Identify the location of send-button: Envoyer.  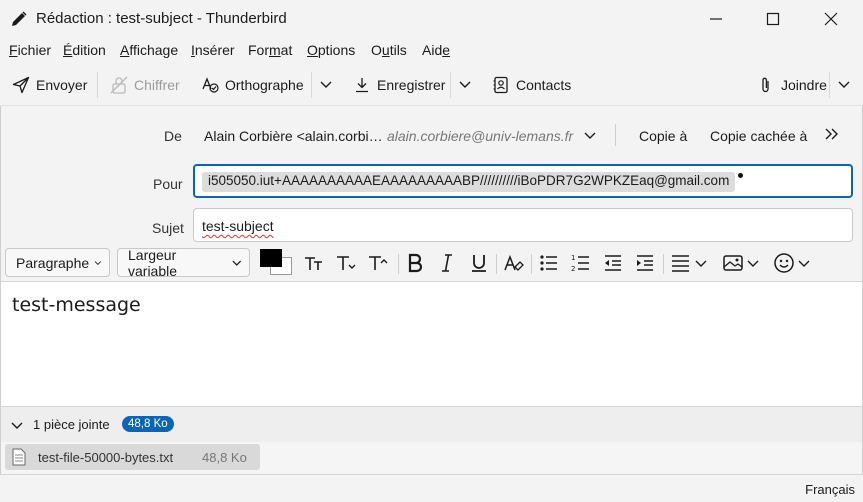
(49, 85).